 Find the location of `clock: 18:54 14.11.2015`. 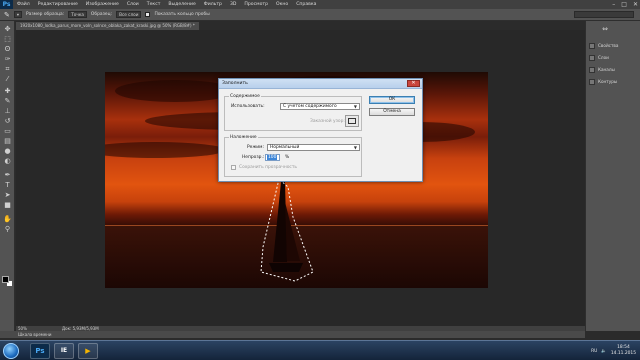

clock: 18:54 14.11.2015 is located at coordinates (623, 351).